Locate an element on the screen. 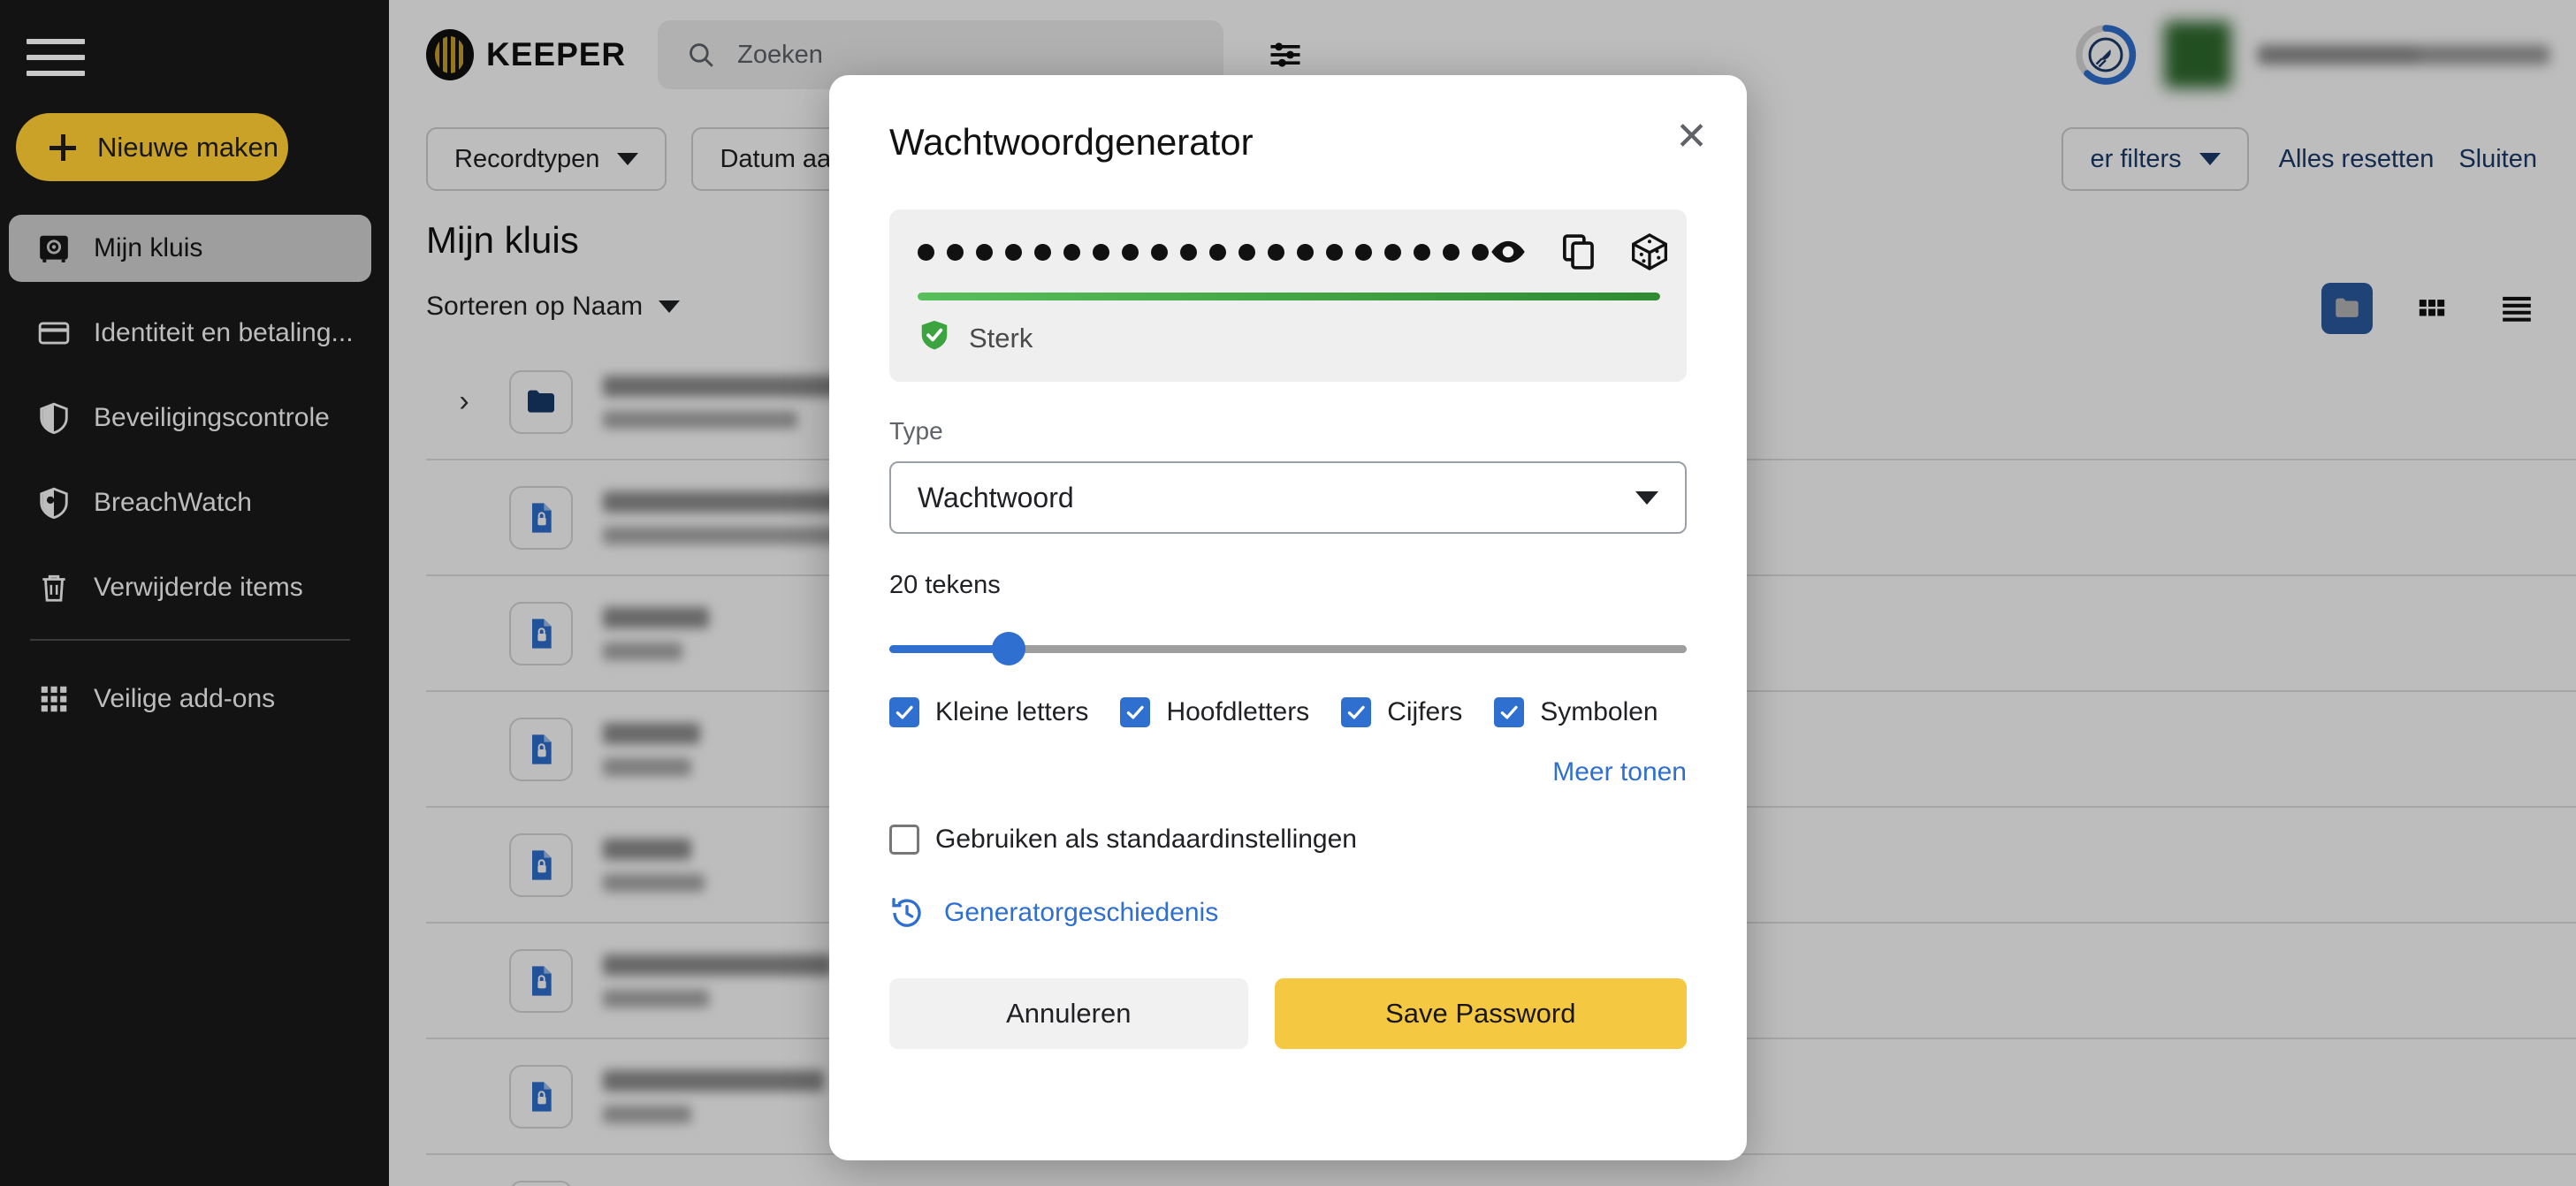  expand-chevron-icon: › is located at coordinates (464, 401).